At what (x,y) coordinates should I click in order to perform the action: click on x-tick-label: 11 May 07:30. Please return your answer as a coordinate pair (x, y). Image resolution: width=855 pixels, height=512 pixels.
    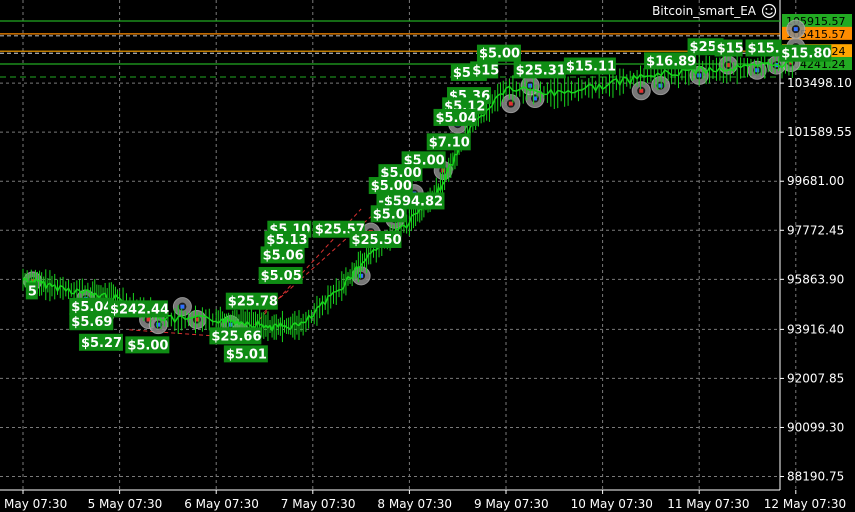
    Looking at the image, I should click on (708, 504).